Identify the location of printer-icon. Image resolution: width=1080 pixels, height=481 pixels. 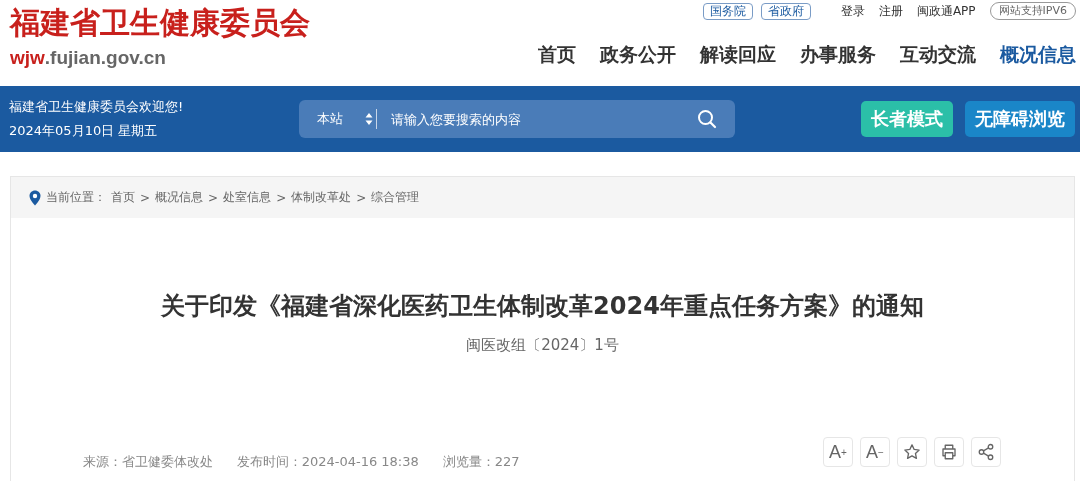
(949, 452).